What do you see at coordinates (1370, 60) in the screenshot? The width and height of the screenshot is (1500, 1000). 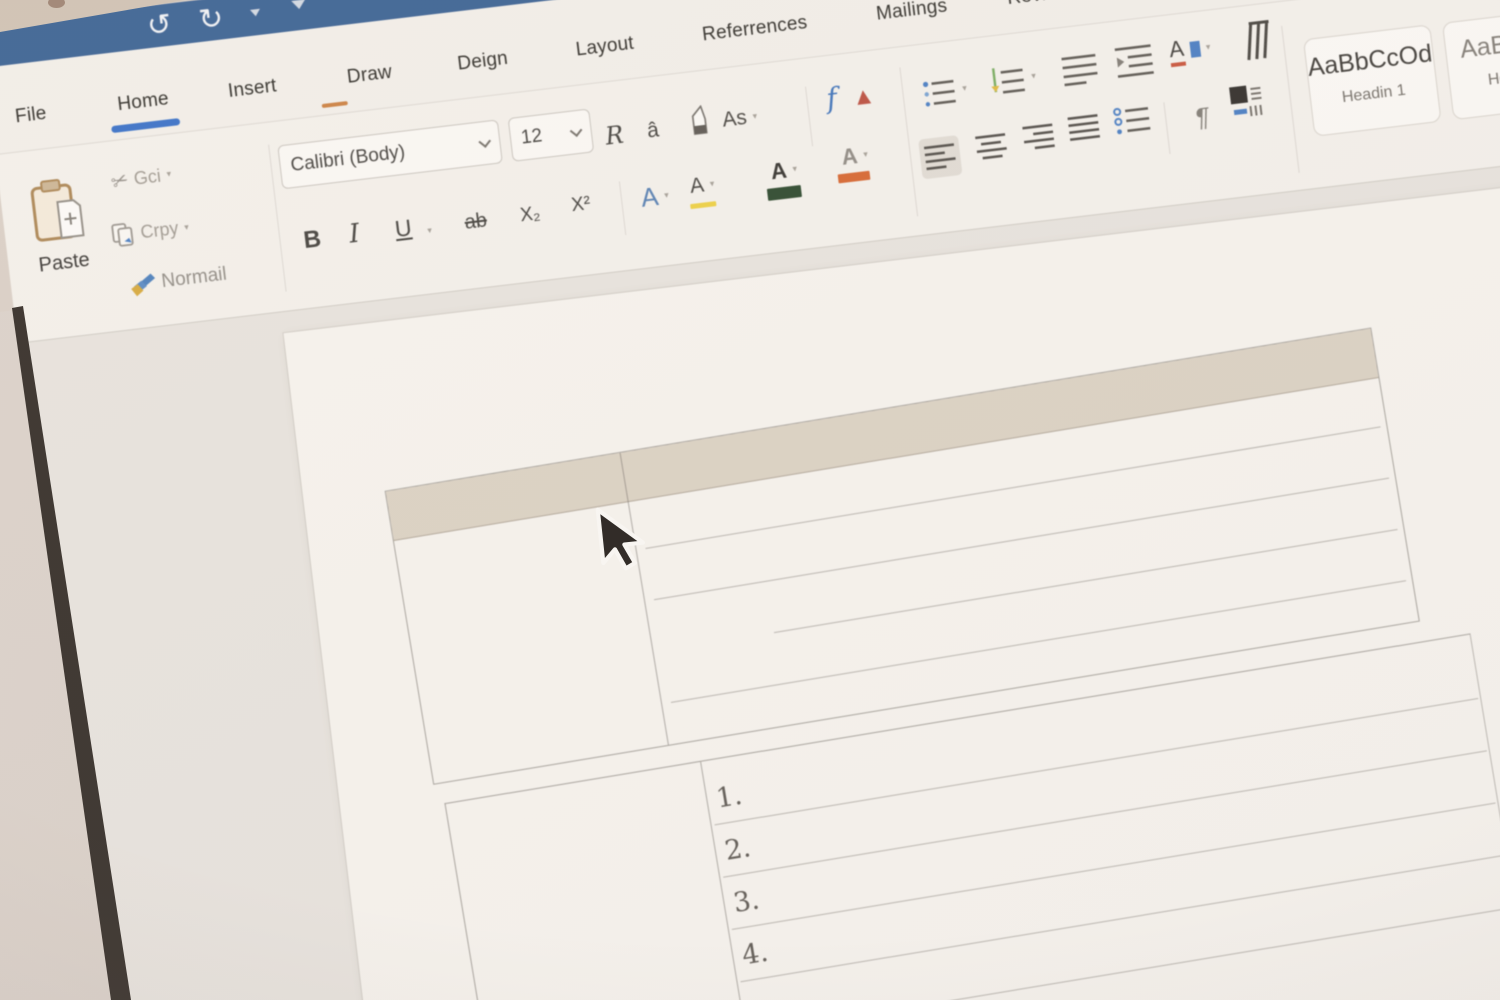 I see `style-sample-text: AaBbCcOd` at bounding box center [1370, 60].